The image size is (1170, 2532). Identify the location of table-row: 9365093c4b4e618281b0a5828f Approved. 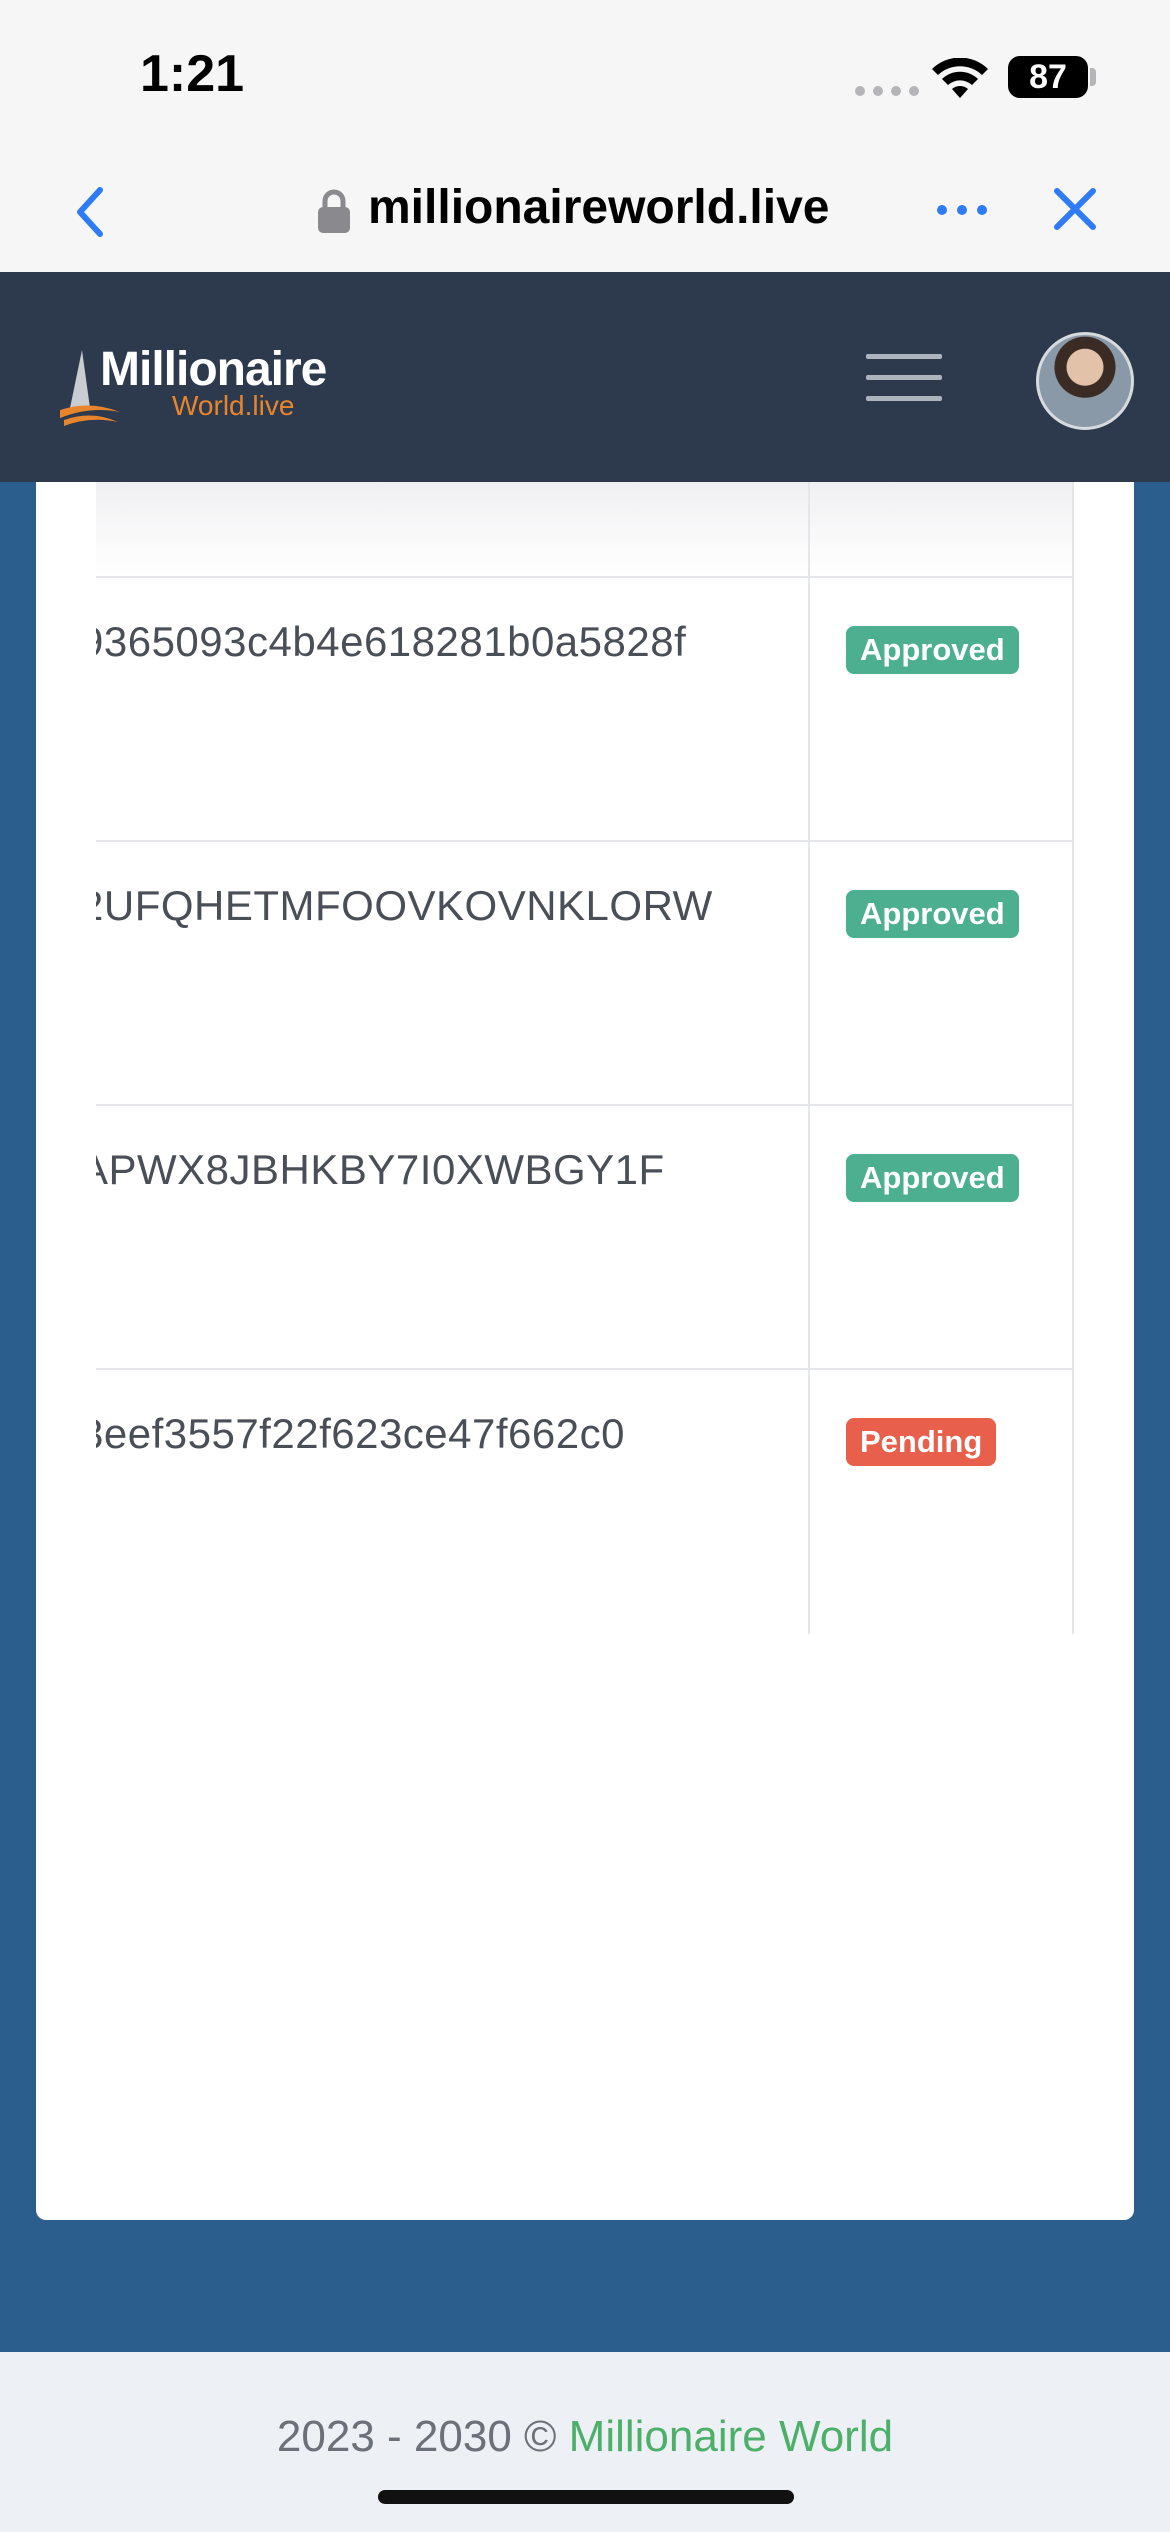
(585, 708).